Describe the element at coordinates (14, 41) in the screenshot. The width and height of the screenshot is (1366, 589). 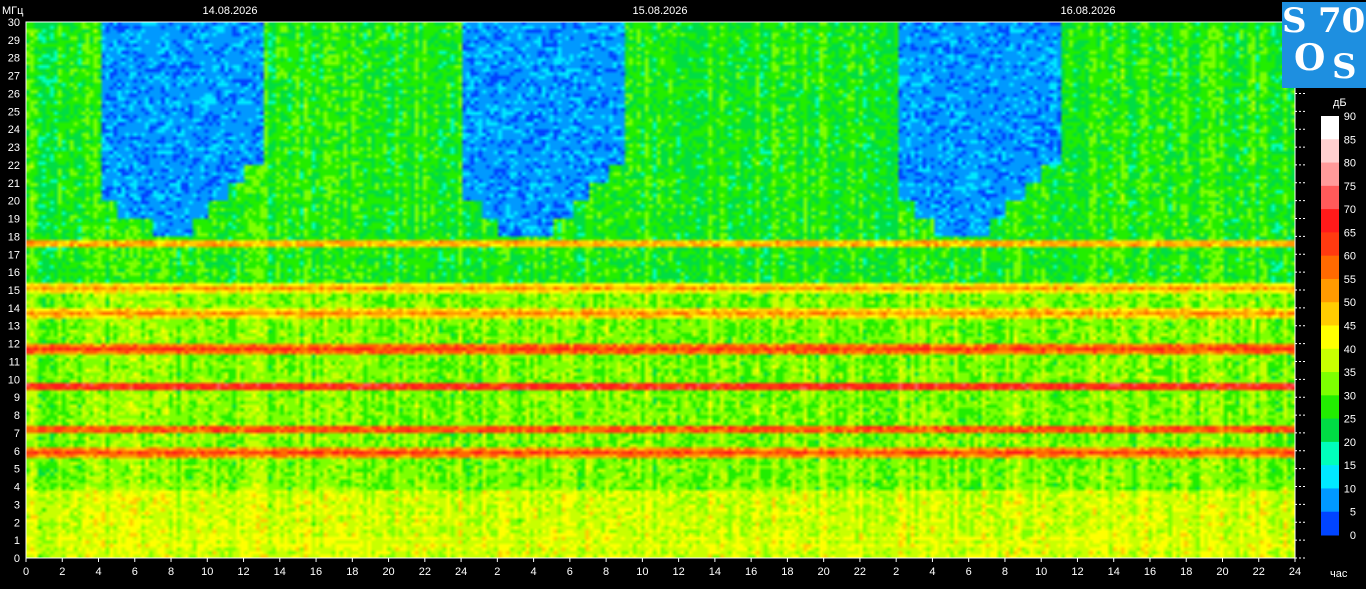
I see `y-tick-label: 29` at that location.